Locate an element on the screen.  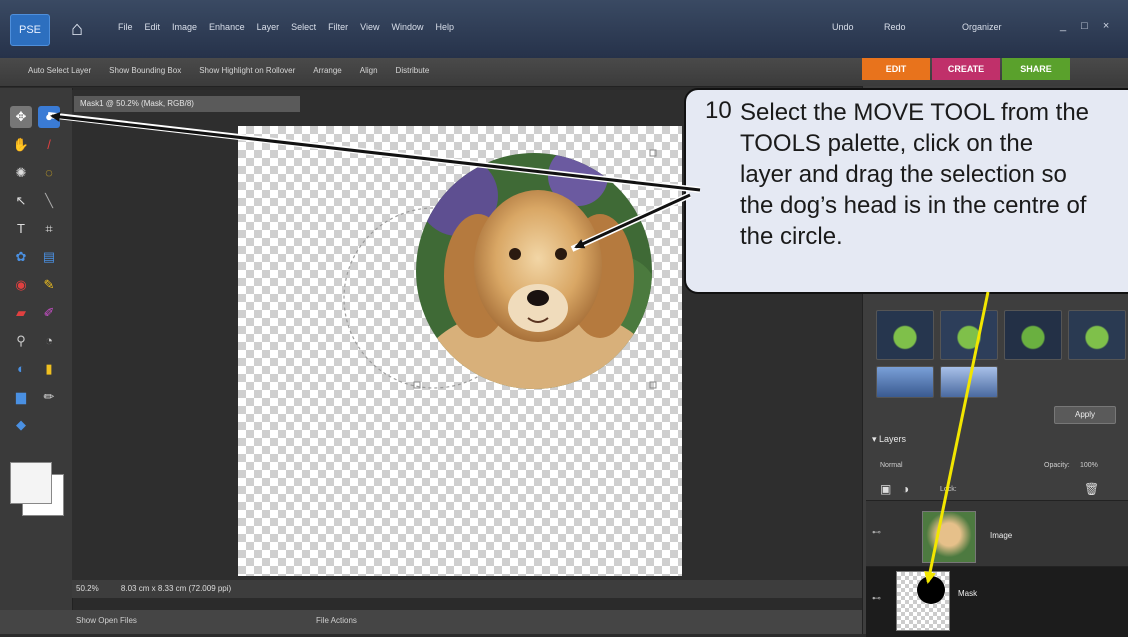
arrow-to-move-tool is located at coordinates (375, 151).